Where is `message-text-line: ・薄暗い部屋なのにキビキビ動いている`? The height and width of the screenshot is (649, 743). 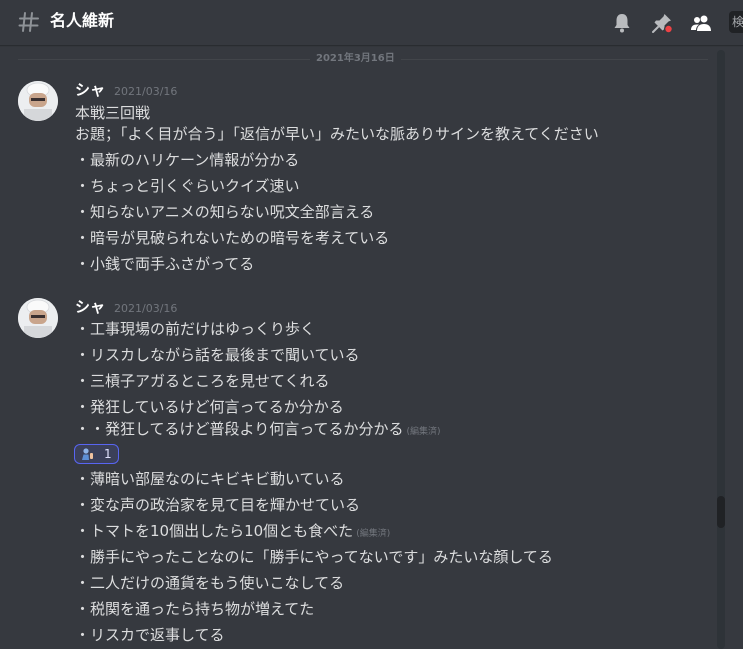
message-text-line: ・薄暗い部屋なのにキビキビ動いている is located at coordinates (210, 479).